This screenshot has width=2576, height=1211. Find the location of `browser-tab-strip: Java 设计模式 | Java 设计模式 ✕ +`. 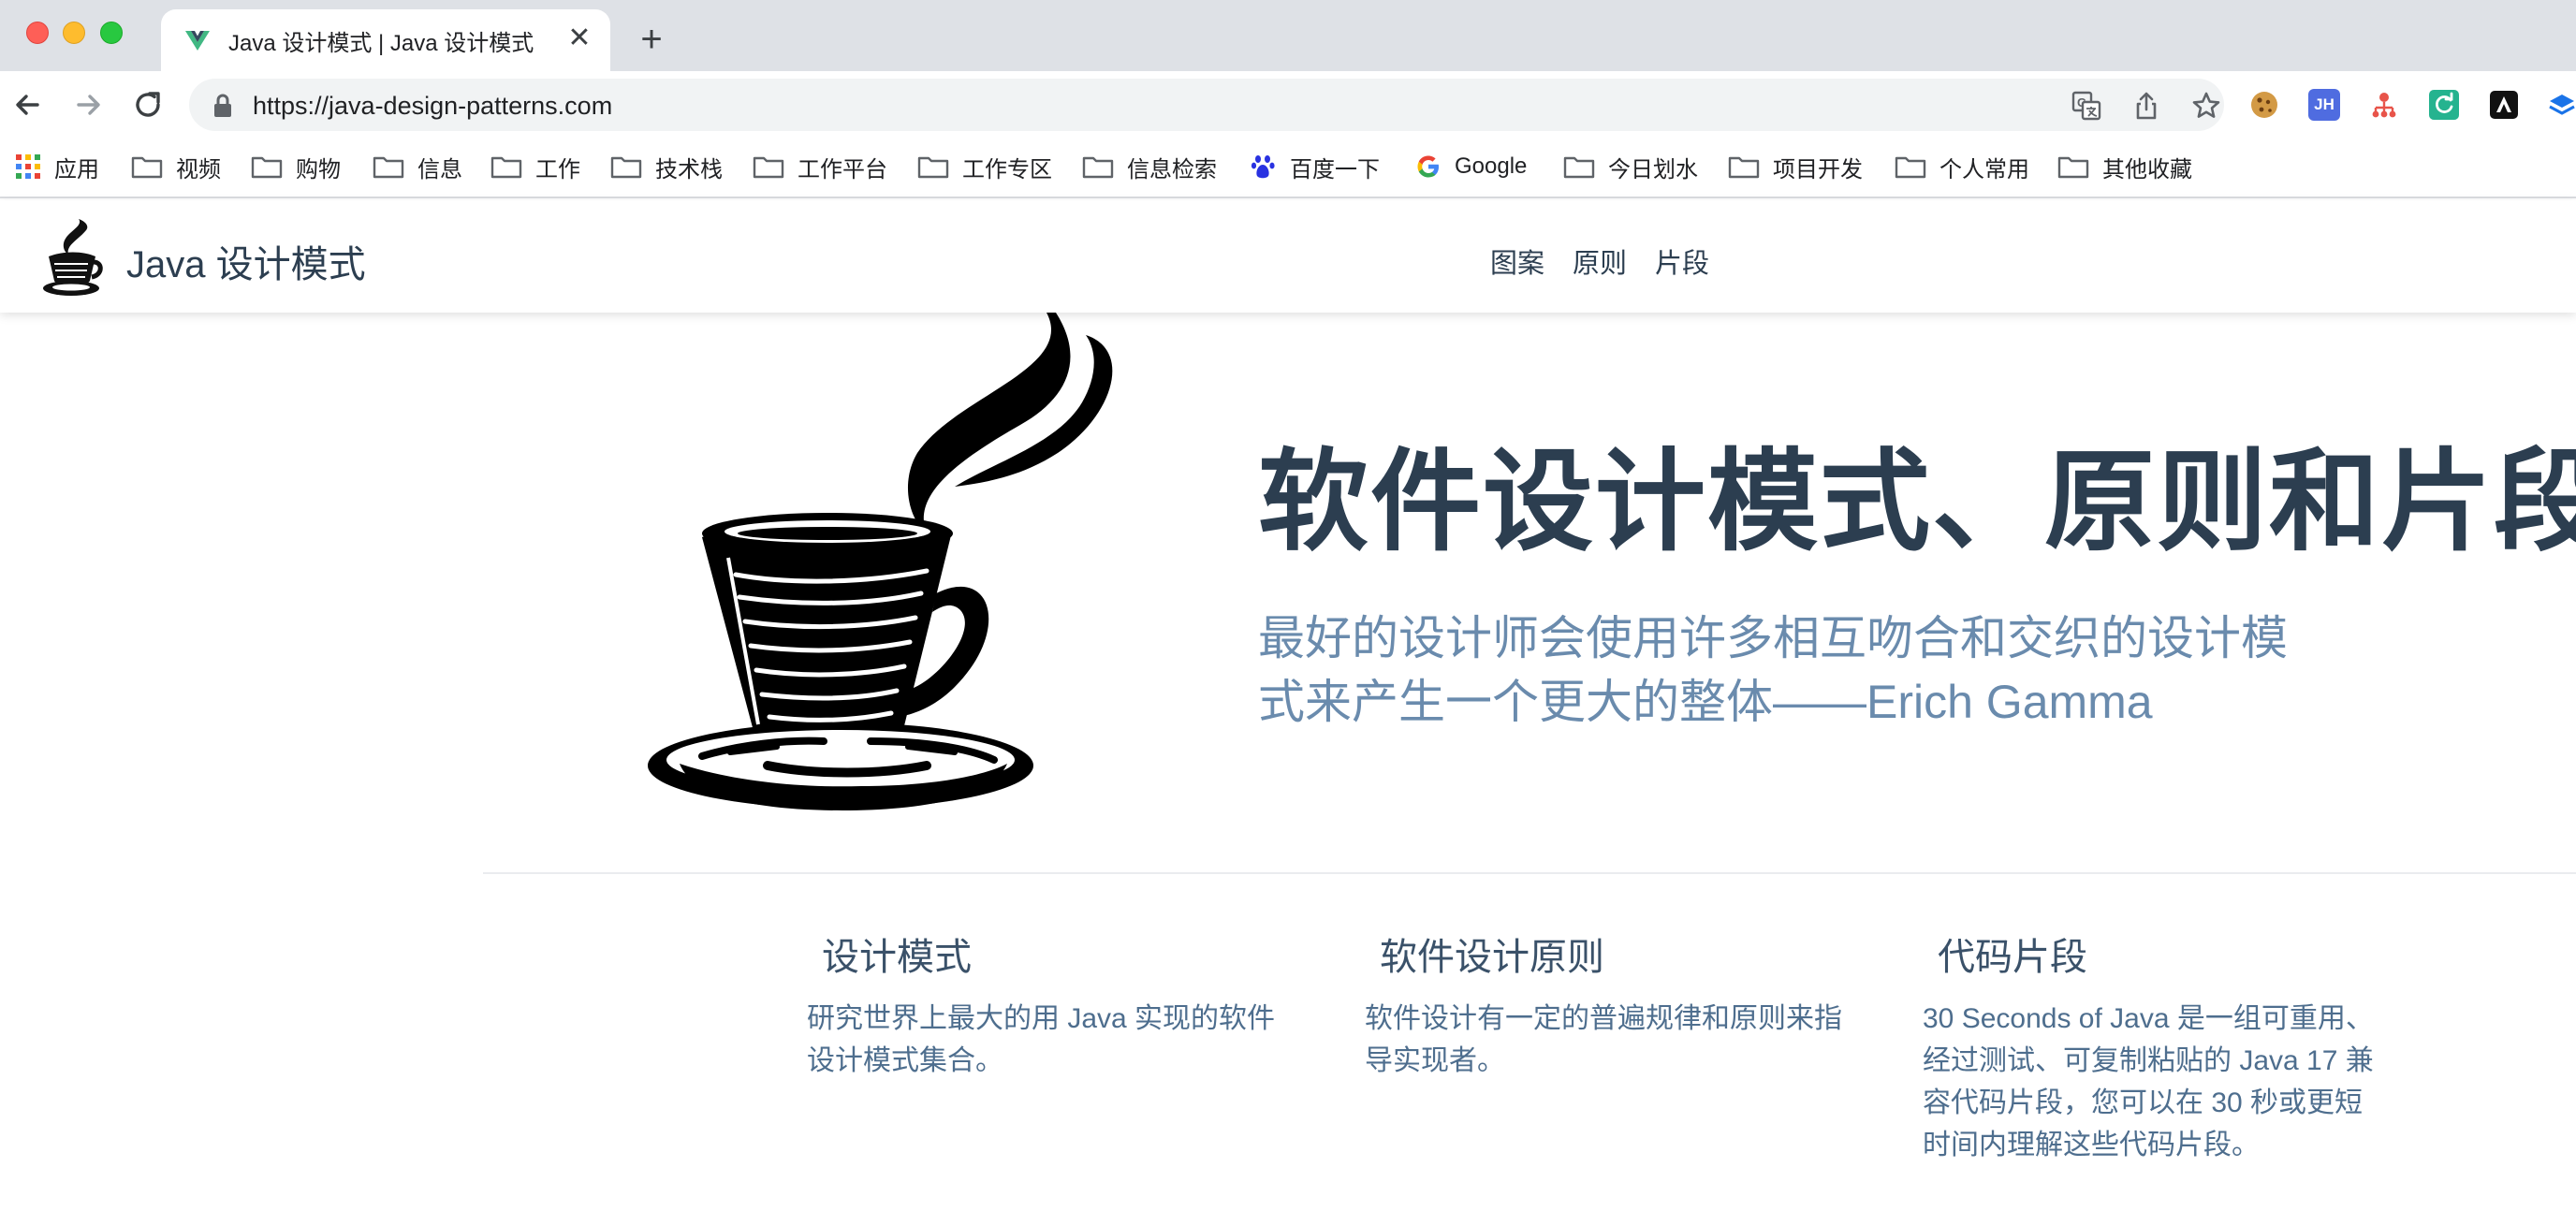

browser-tab-strip: Java 设计模式 | Java 设计模式 ✕ + is located at coordinates (1288, 35).